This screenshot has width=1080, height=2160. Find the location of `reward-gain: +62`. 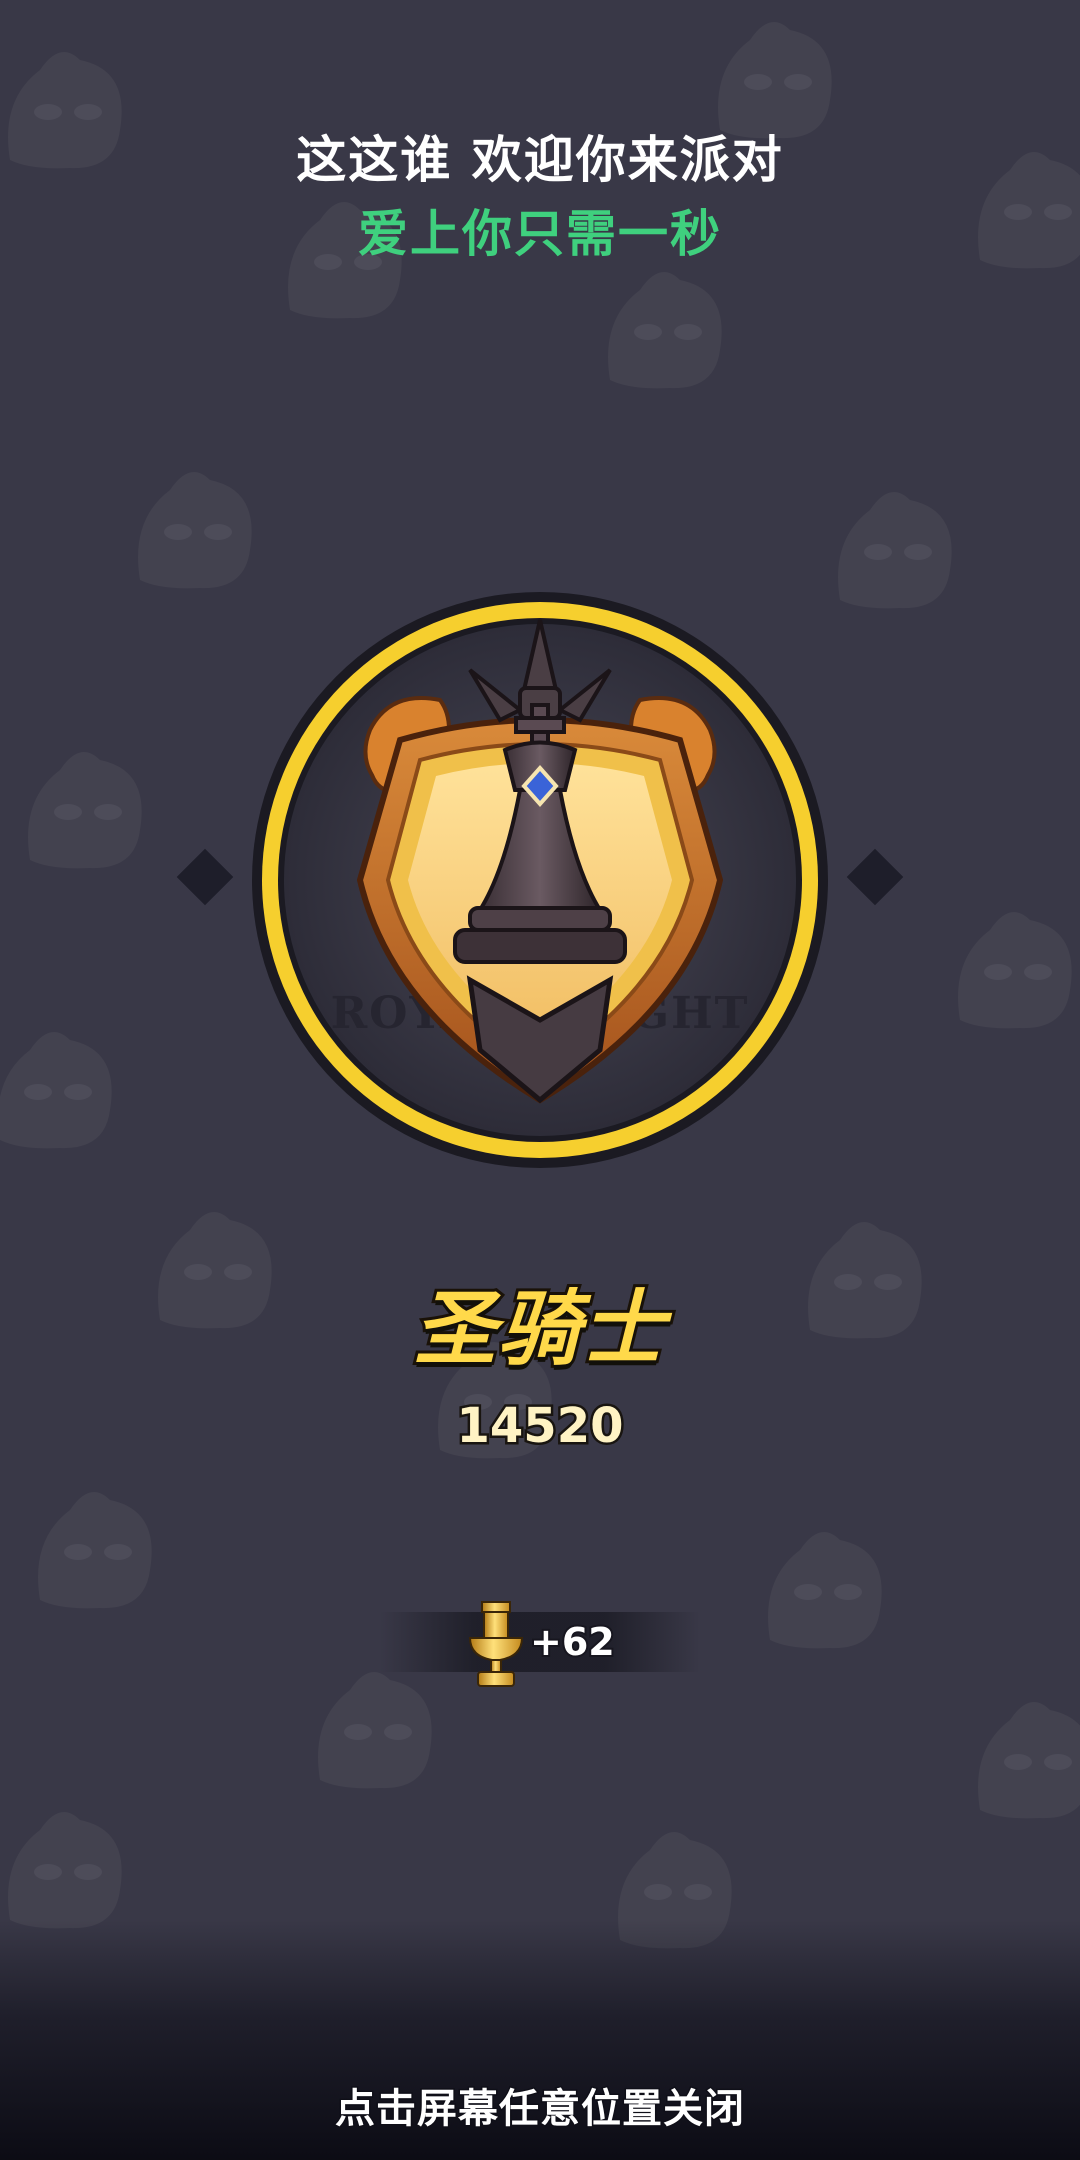

reward-gain: +62 is located at coordinates (572, 1642).